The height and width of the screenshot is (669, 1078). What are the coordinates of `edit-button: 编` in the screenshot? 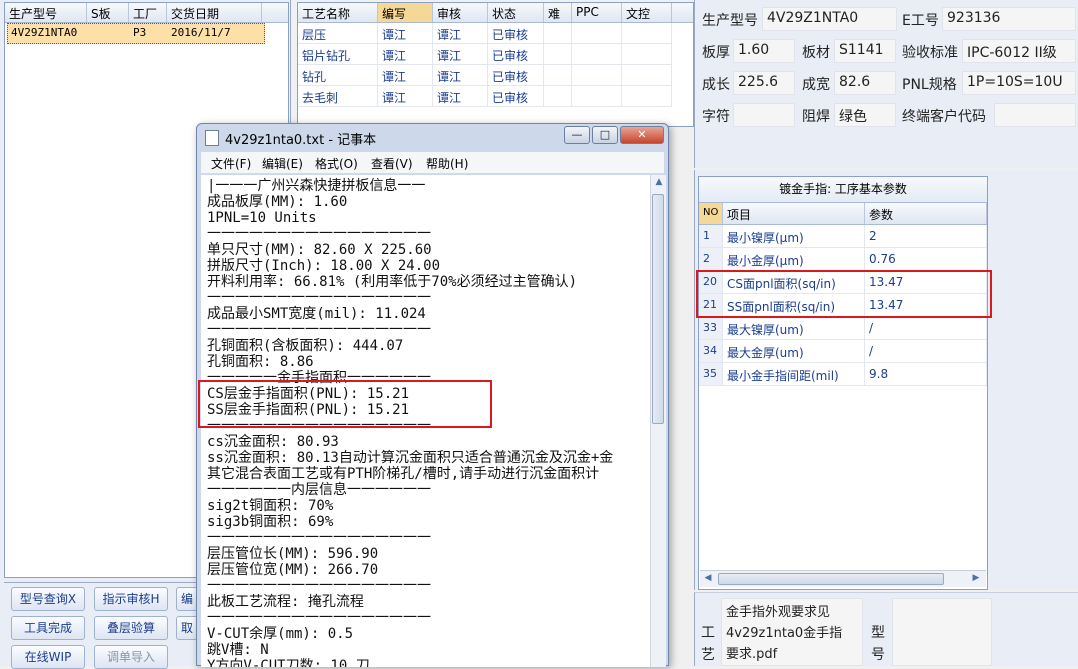 It's located at (187, 599).